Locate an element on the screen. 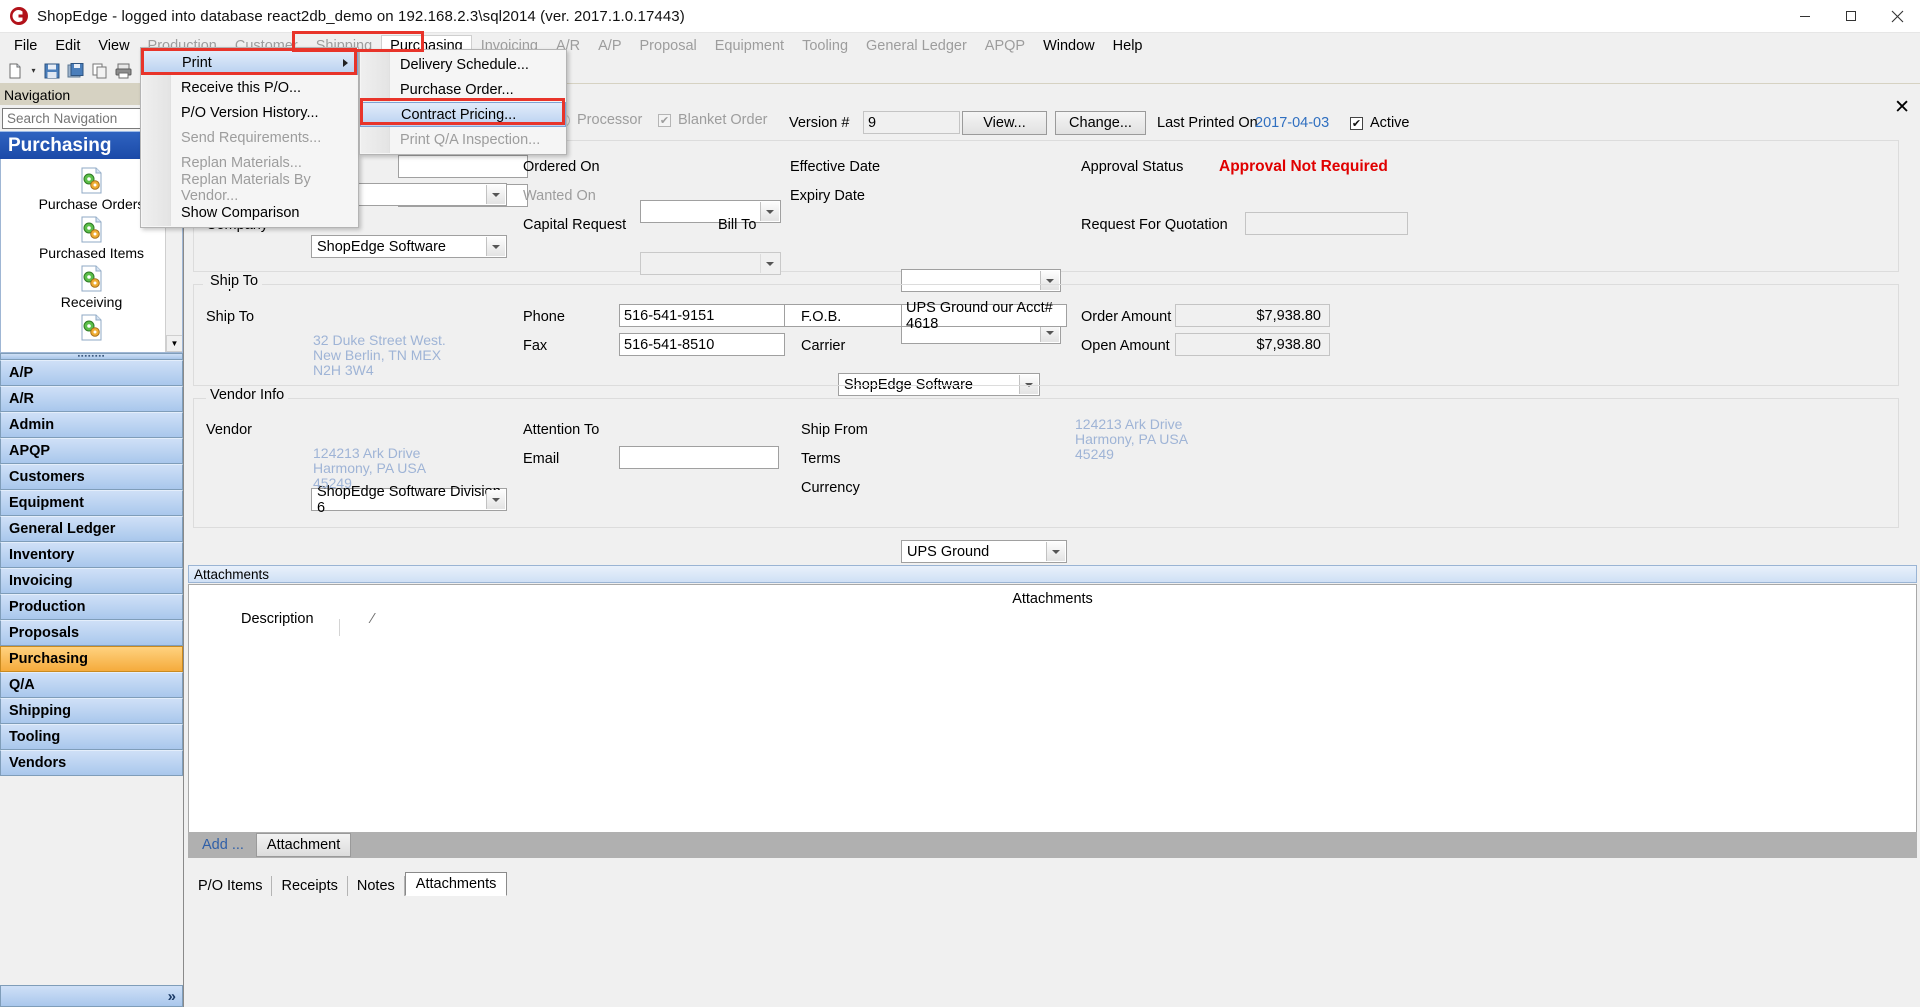  bill-to-label: Bill To is located at coordinates (737, 225).